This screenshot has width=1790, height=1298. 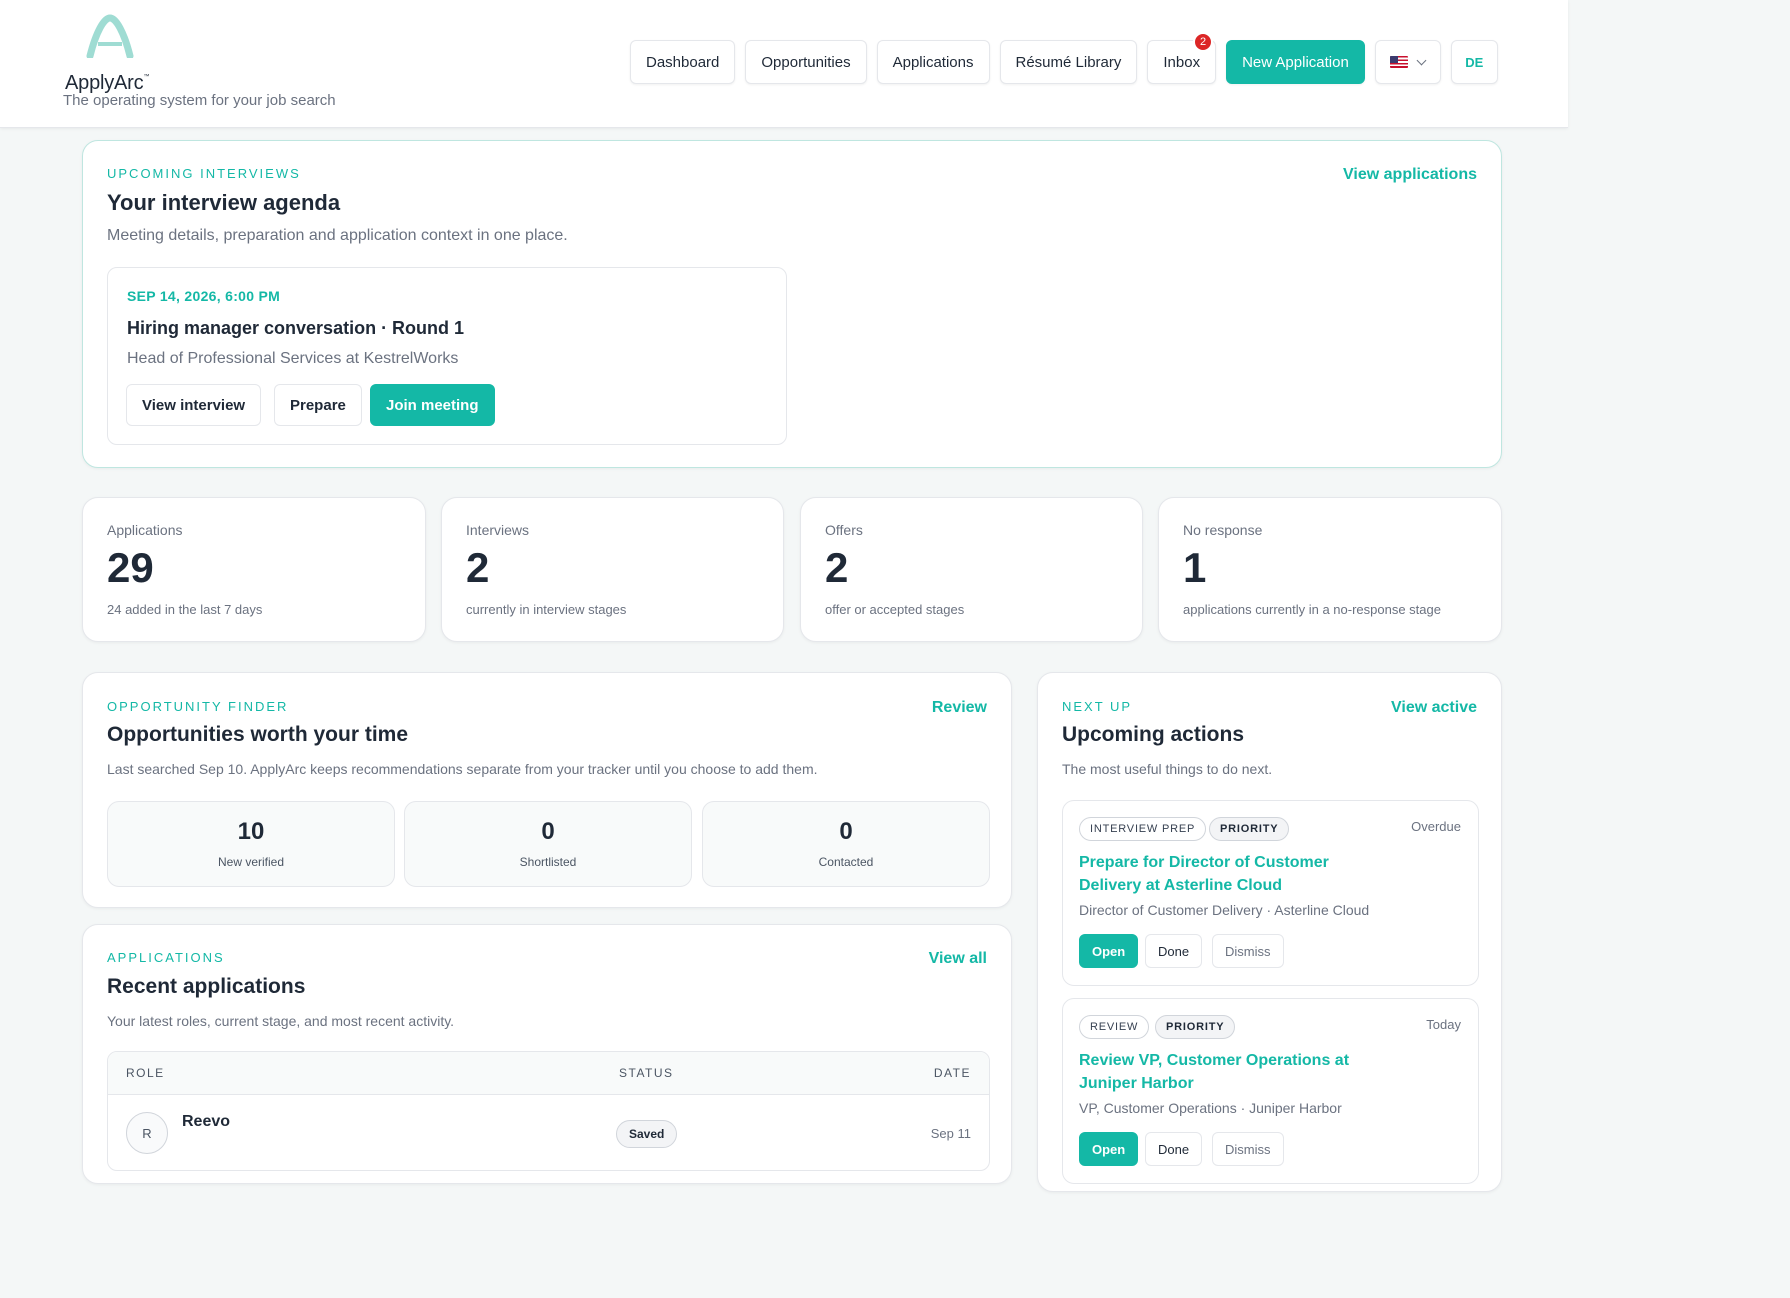 I want to click on nav-inbox-label: Inbox, so click(x=1182, y=62).